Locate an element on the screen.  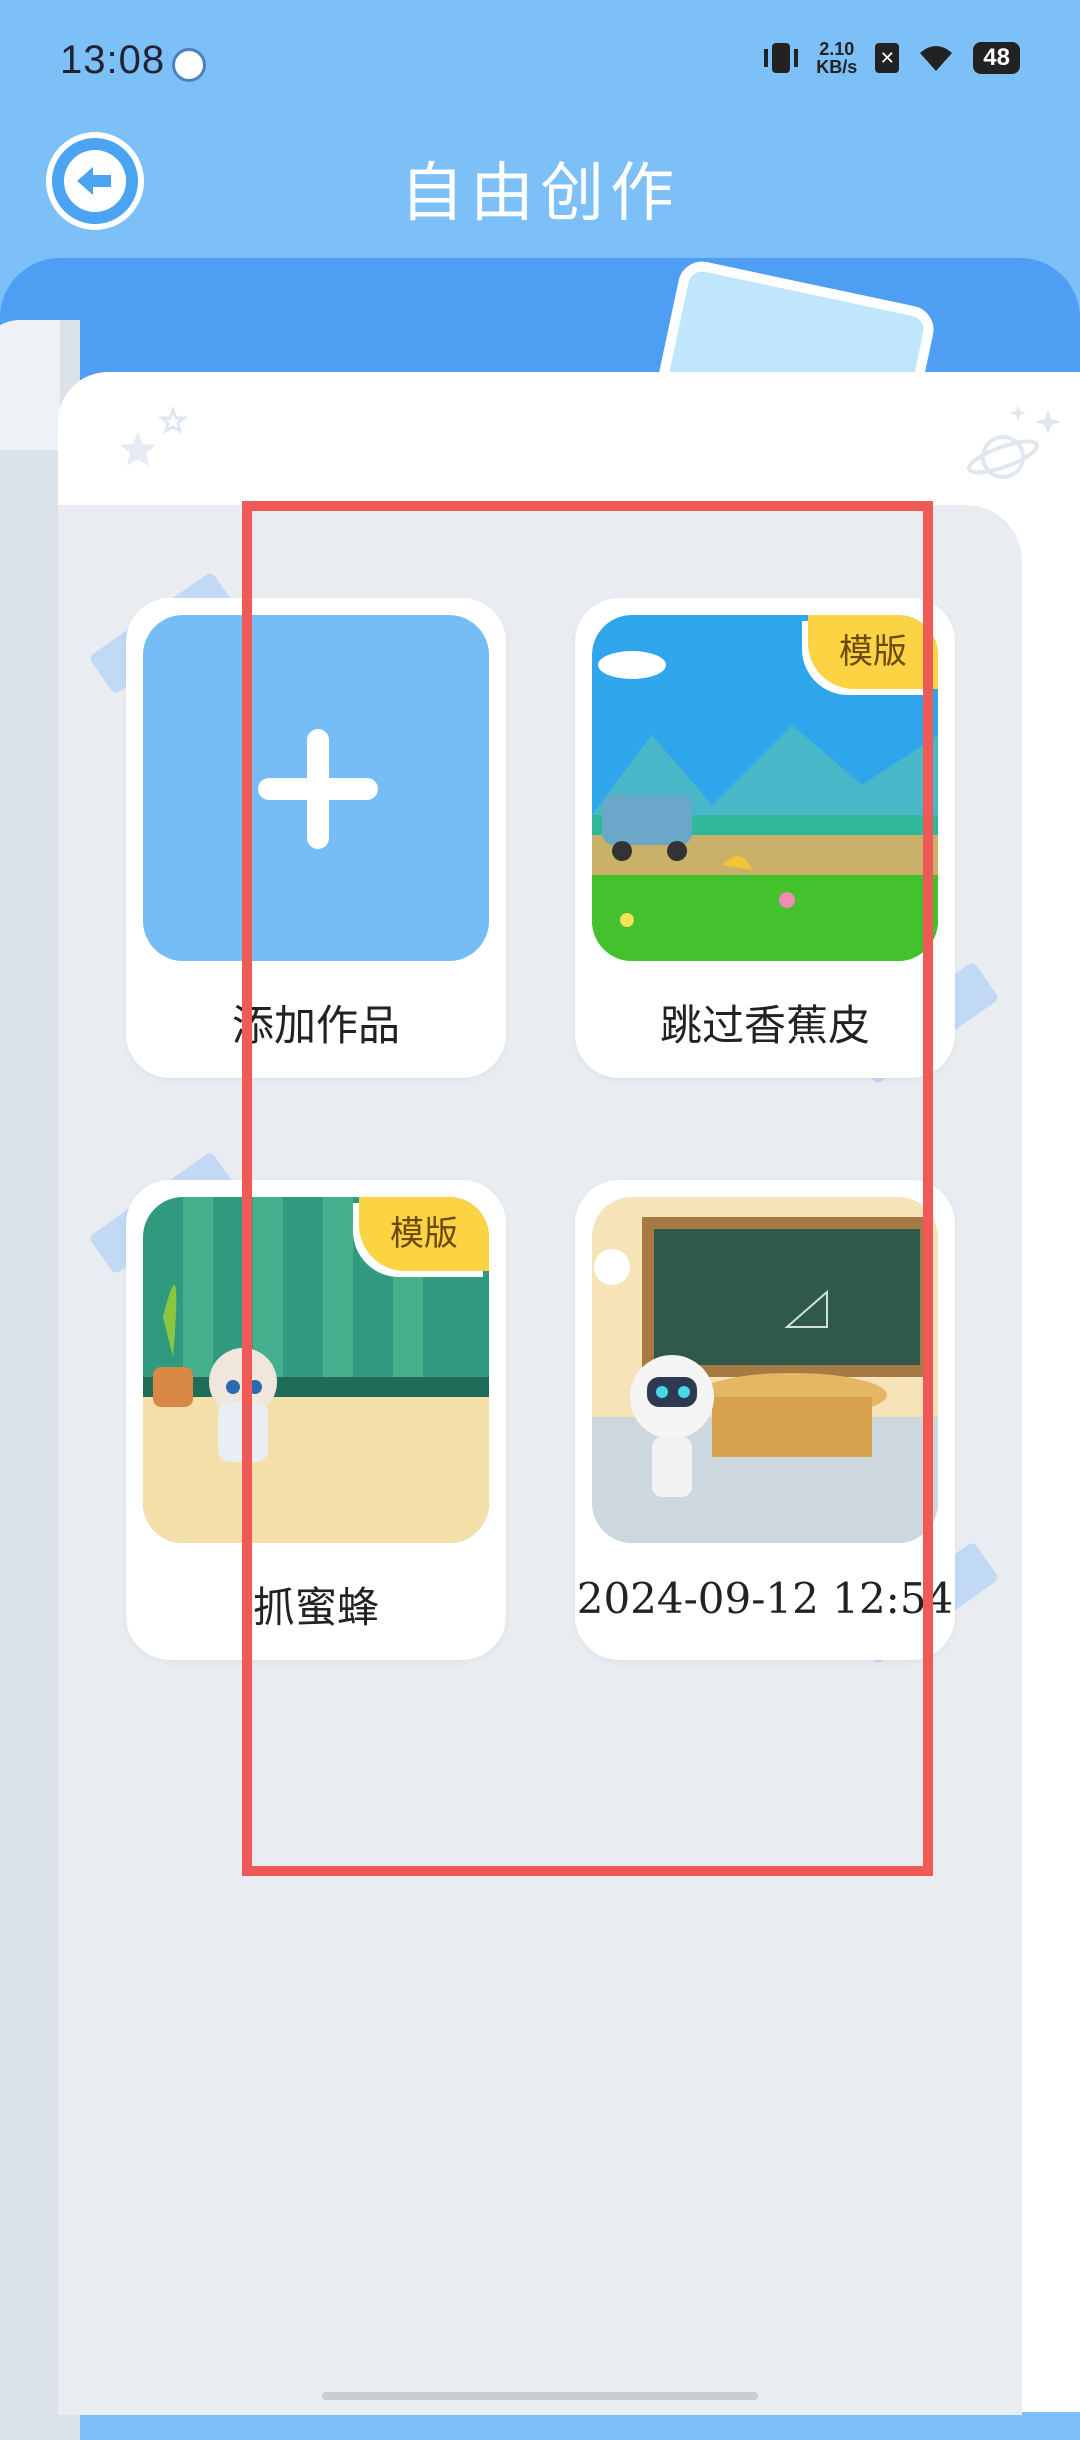
network-speed-value: 2.10 is located at coordinates (837, 49).